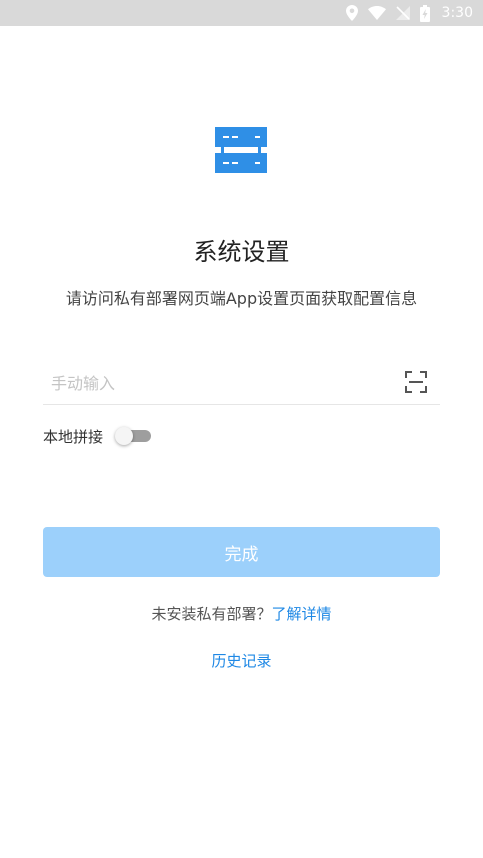 The width and height of the screenshot is (483, 858). I want to click on status-bar: 3:30, so click(241, 13).